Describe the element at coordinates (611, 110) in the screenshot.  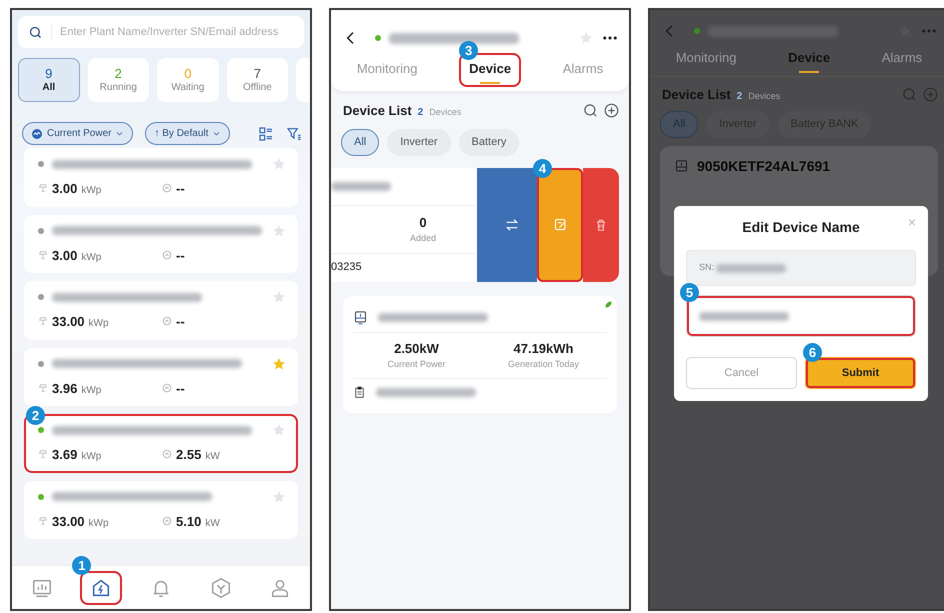
I see `add-icon` at that location.